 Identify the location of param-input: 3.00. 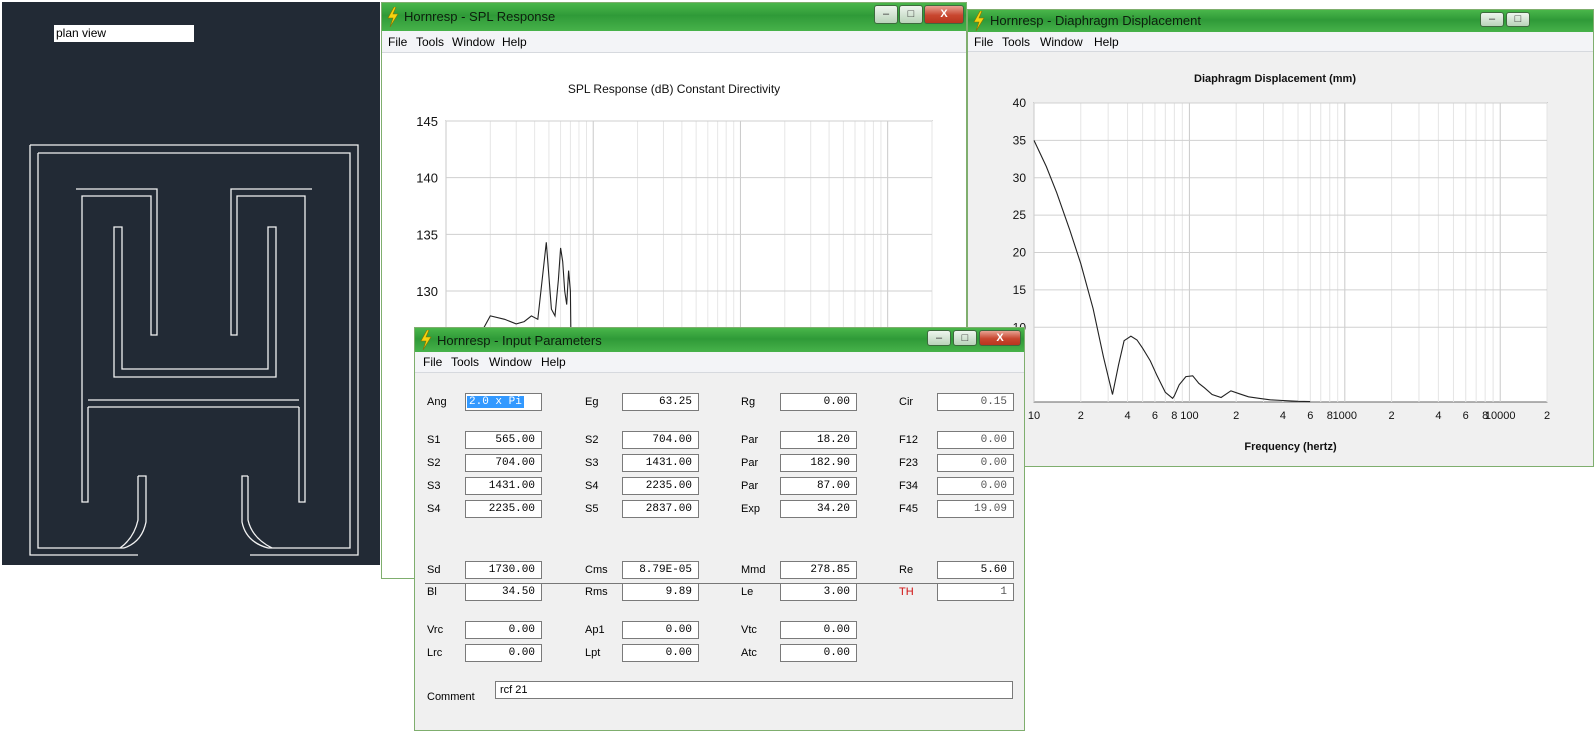
(818, 592).